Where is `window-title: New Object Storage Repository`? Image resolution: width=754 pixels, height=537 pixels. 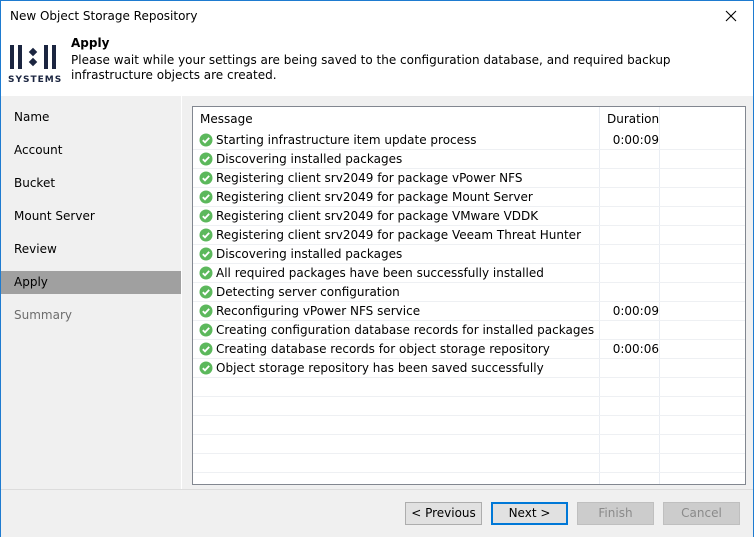 window-title: New Object Storage Repository is located at coordinates (104, 16).